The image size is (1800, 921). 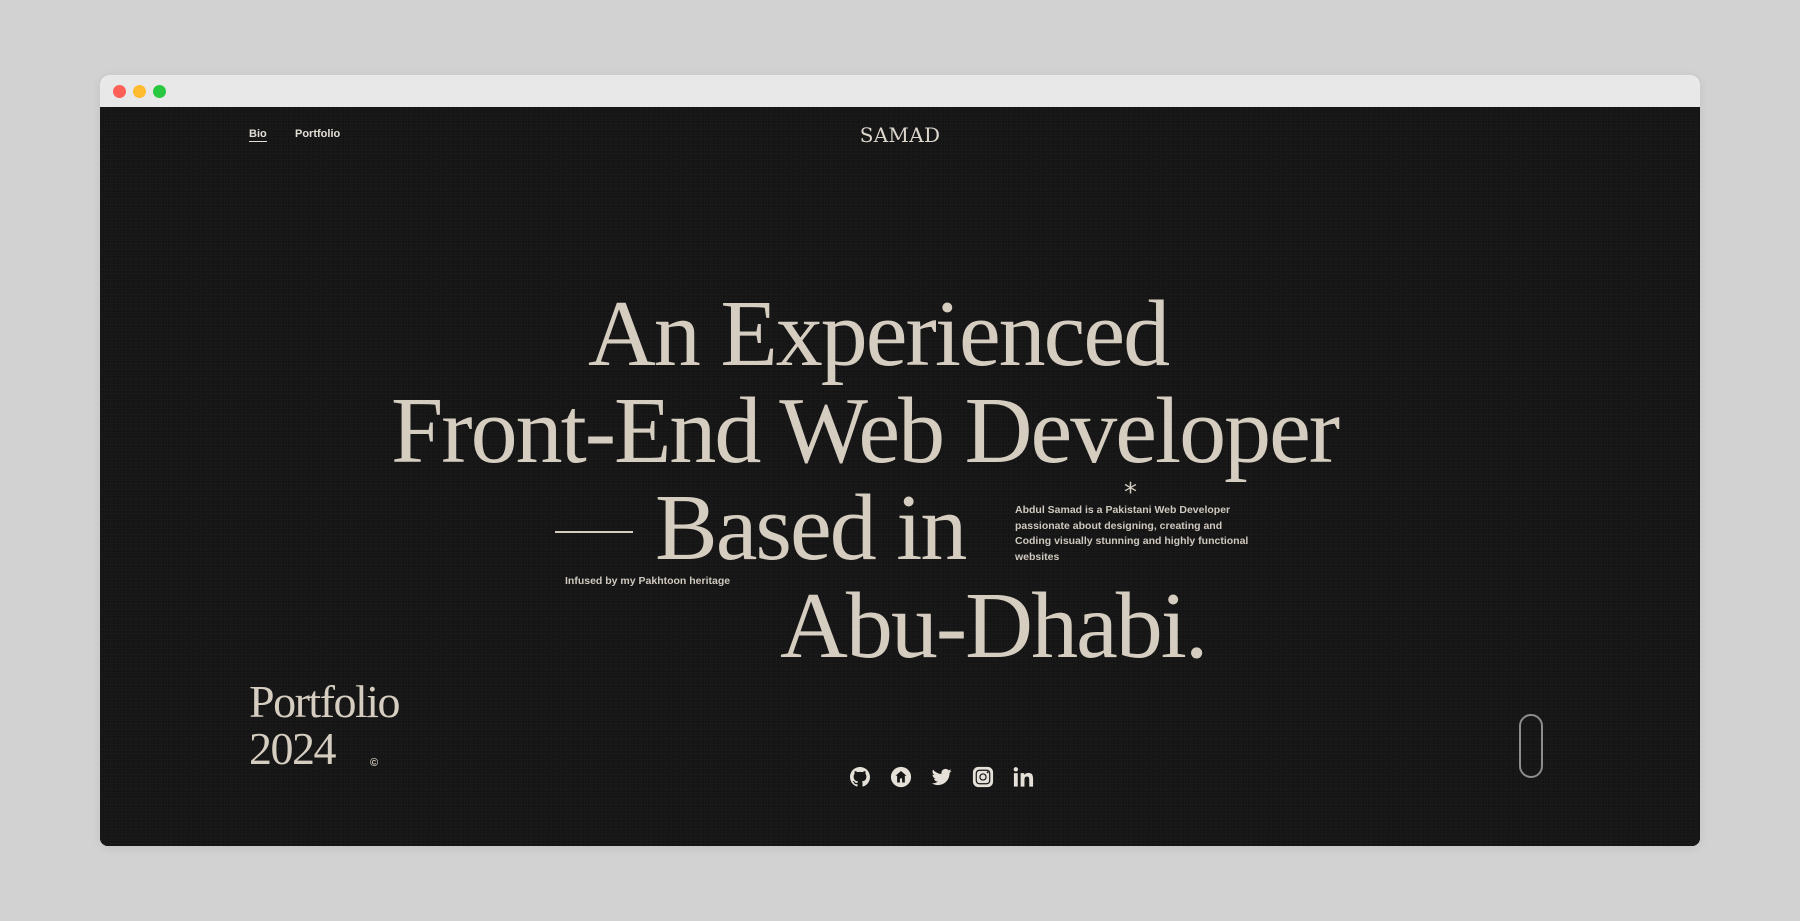 What do you see at coordinates (325, 701) in the screenshot?
I see `portfolio-label: Portfolio` at bounding box center [325, 701].